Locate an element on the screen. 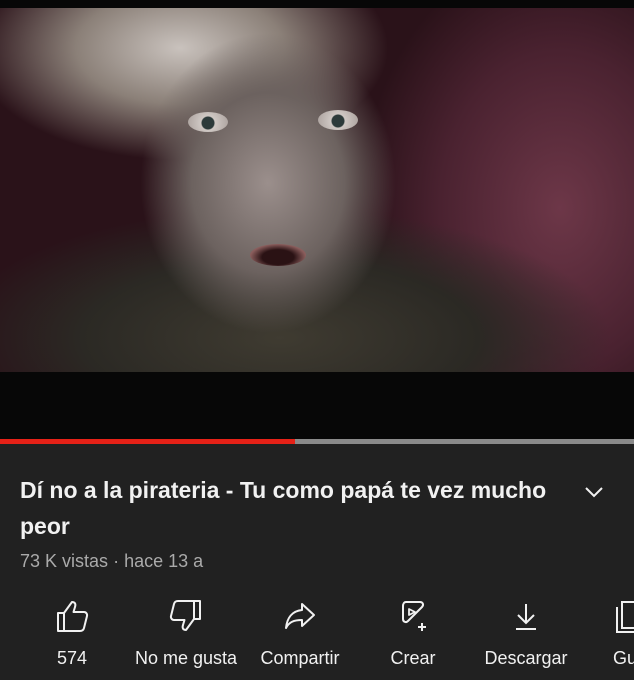 The height and width of the screenshot is (680, 634). download-icon is located at coordinates (526, 617).